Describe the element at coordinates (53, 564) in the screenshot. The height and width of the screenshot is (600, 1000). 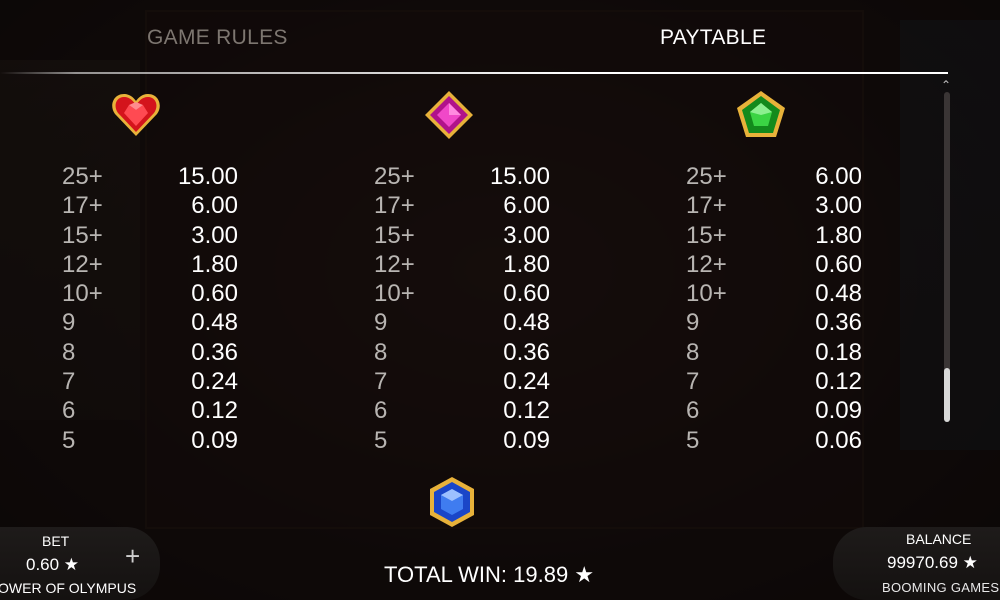
I see `bet-value: 0.60 ★` at that location.